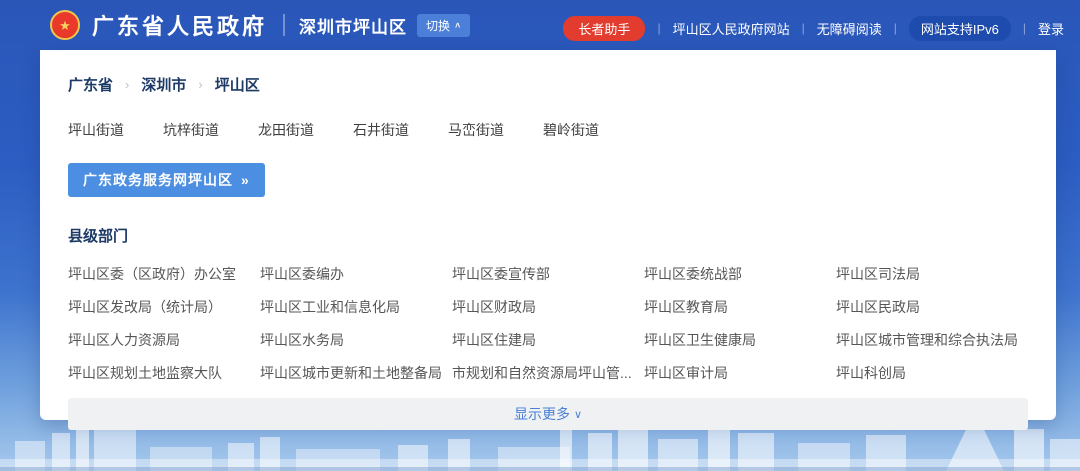 The width and height of the screenshot is (1080, 471). I want to click on department-link: 坪山科创局, so click(932, 373).